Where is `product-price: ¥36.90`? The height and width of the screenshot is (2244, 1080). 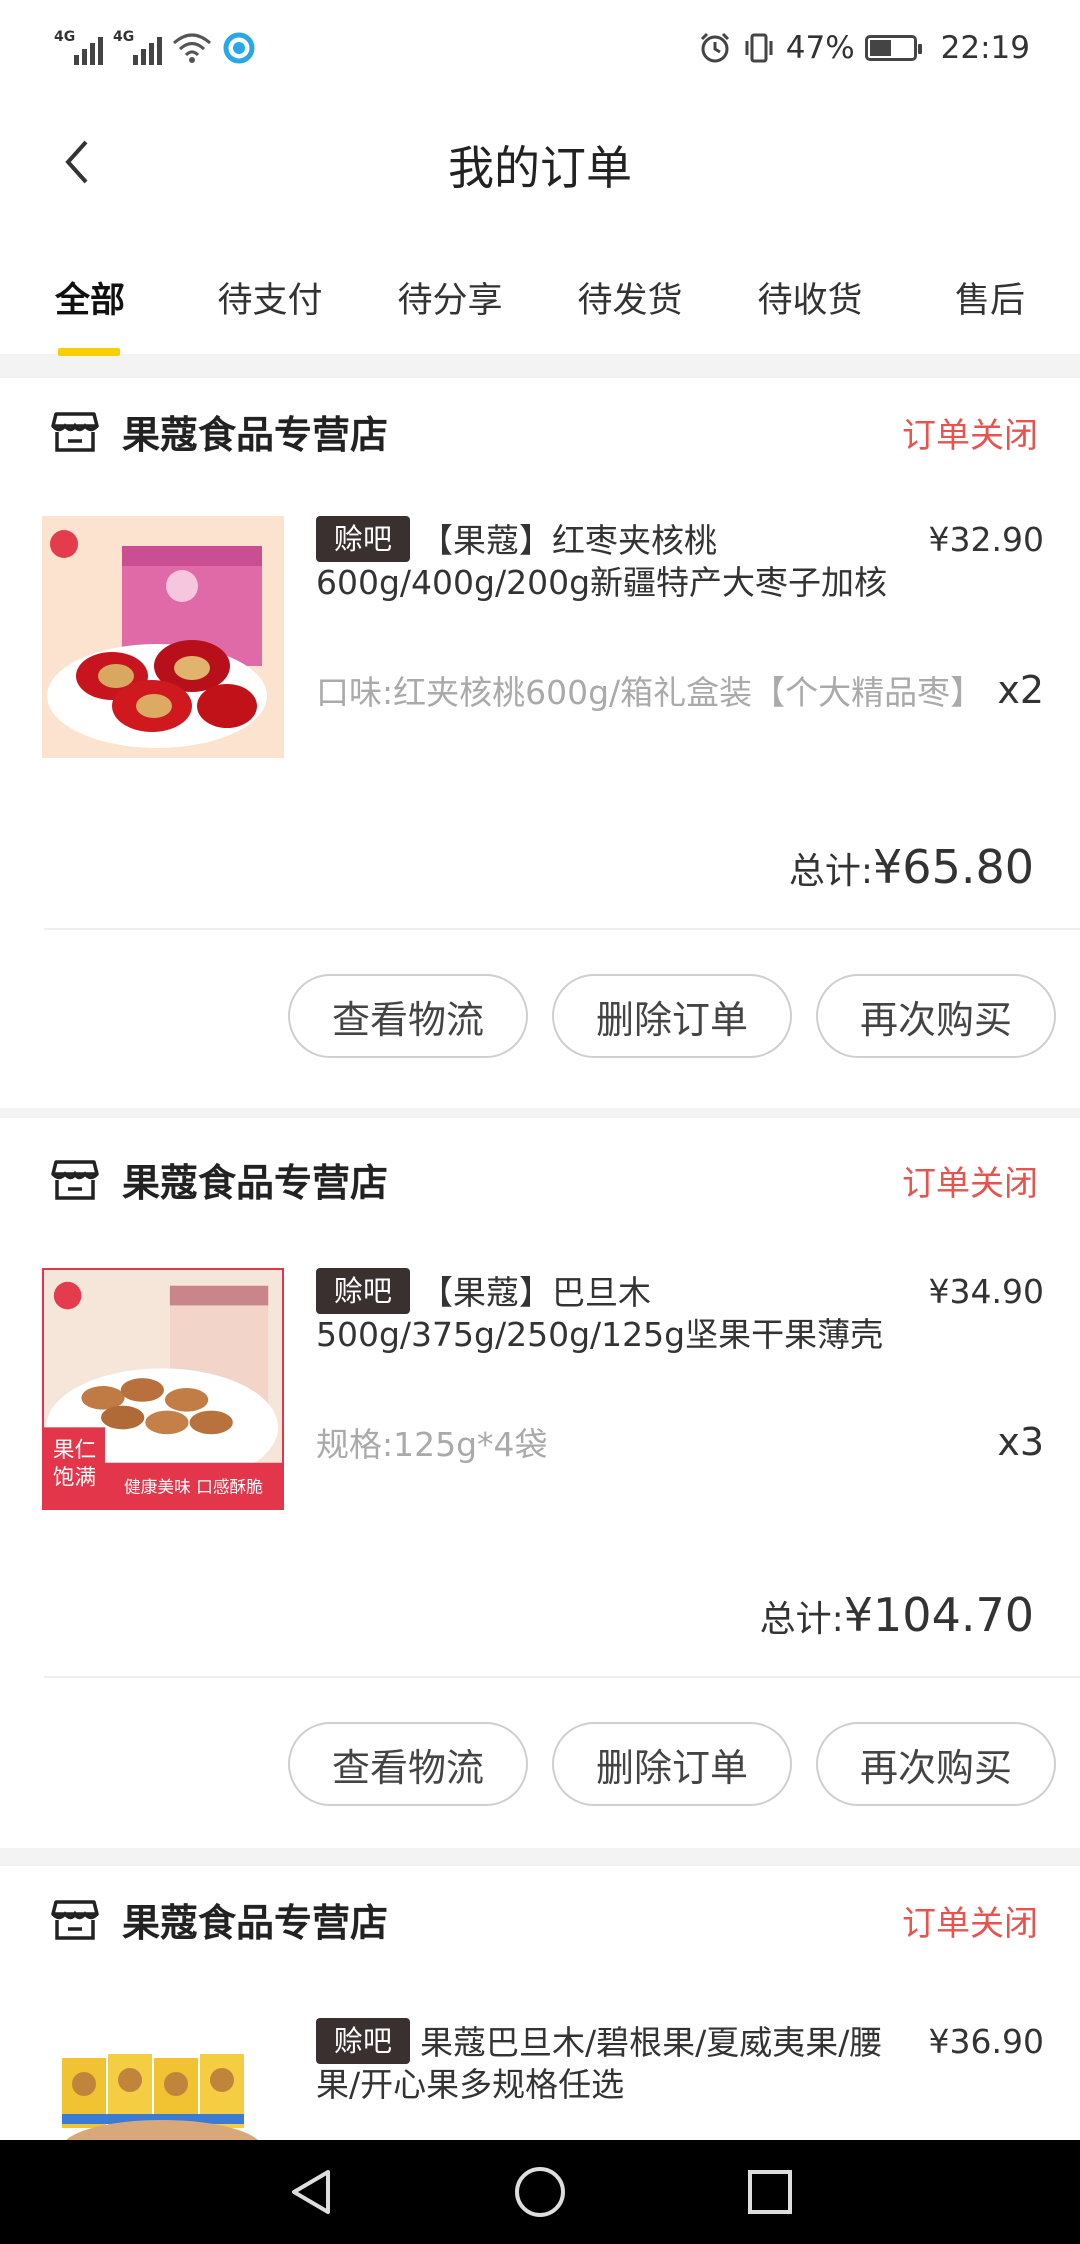
product-price: ¥36.90 is located at coordinates (986, 2041).